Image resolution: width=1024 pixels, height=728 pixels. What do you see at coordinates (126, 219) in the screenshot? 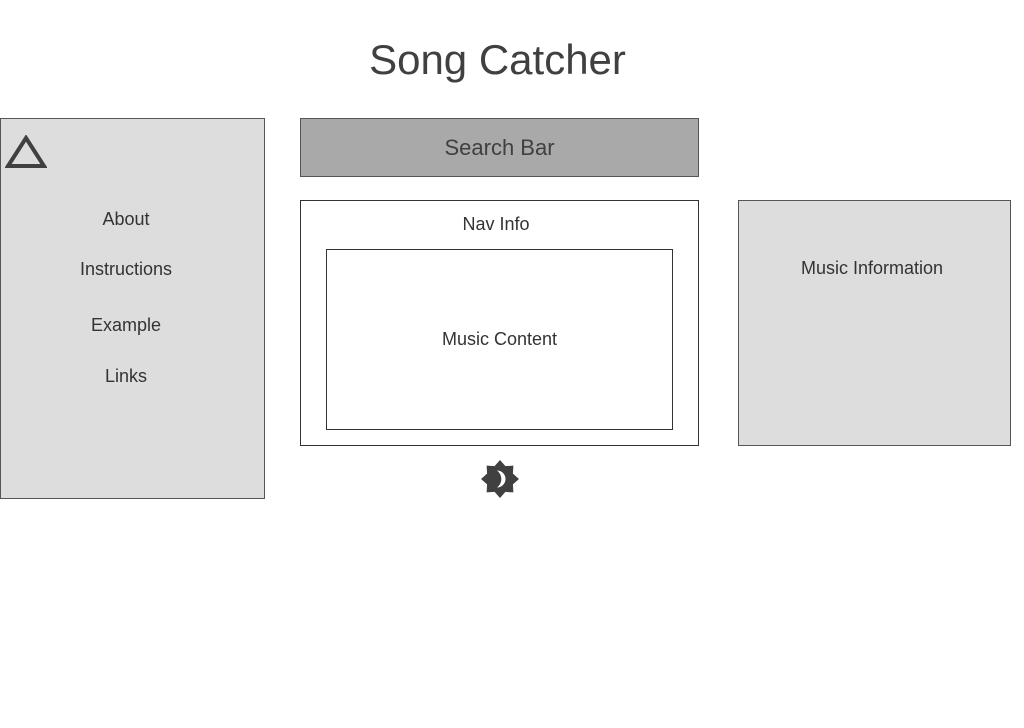
I see `sidebar-item-about: About` at bounding box center [126, 219].